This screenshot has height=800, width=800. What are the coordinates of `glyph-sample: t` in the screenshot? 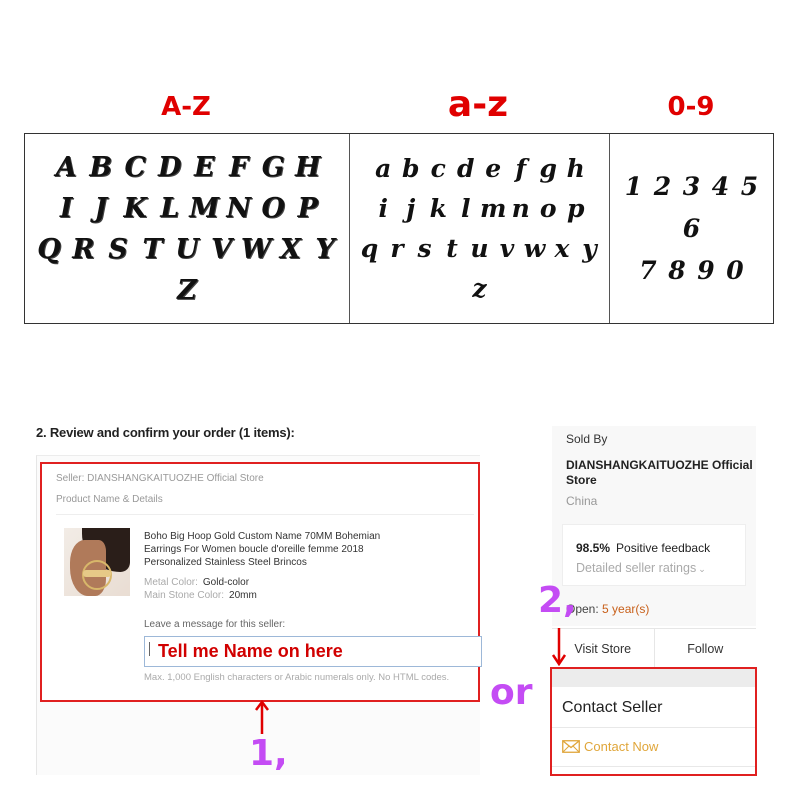 It's located at (452, 248).